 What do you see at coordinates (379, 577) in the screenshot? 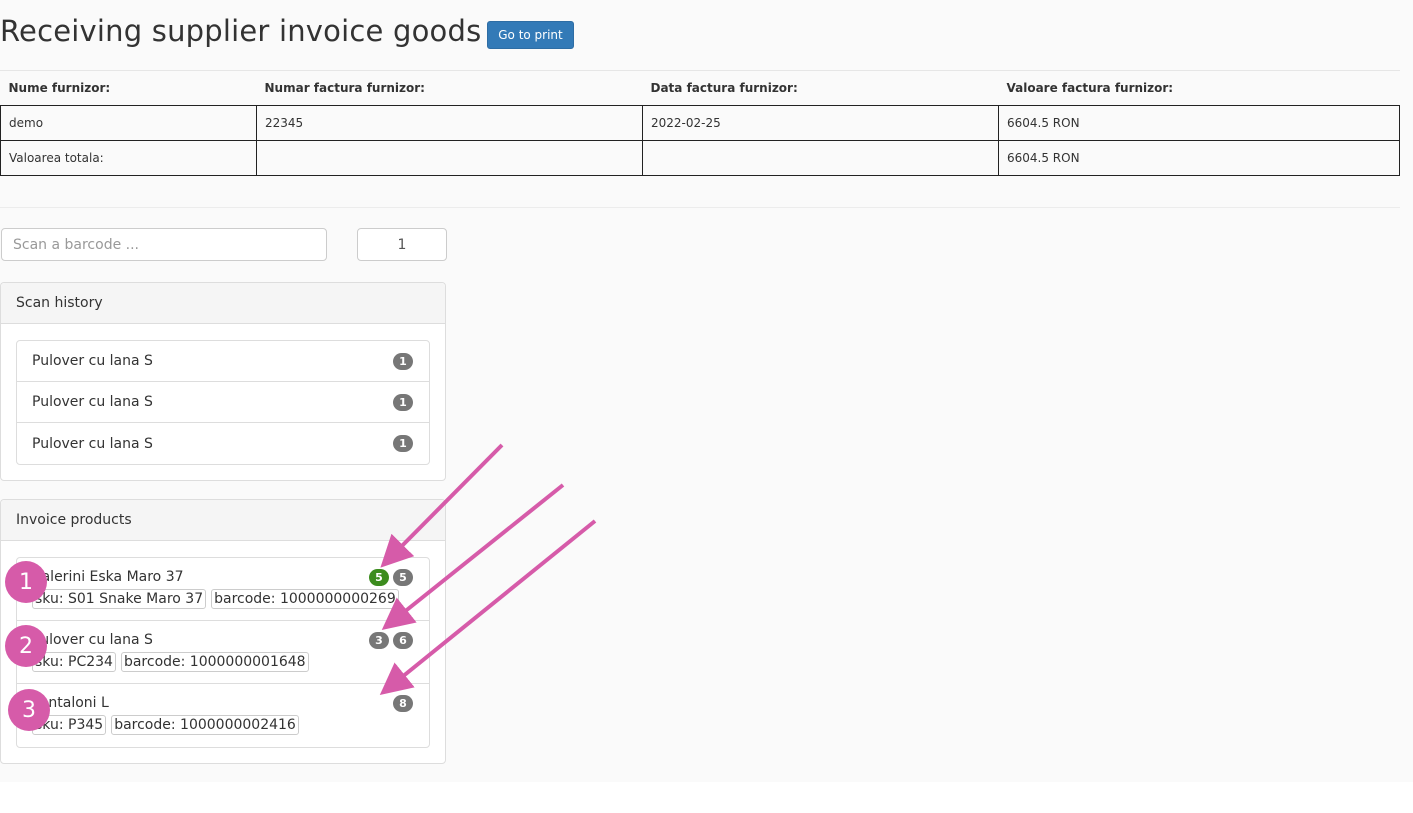
I see `scanned-count-badge: 5` at bounding box center [379, 577].